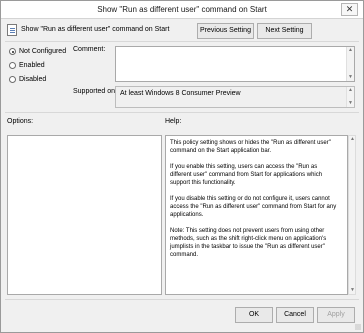 This screenshot has height=333, width=364. I want to click on cancel-button: Cancel, so click(295, 315).